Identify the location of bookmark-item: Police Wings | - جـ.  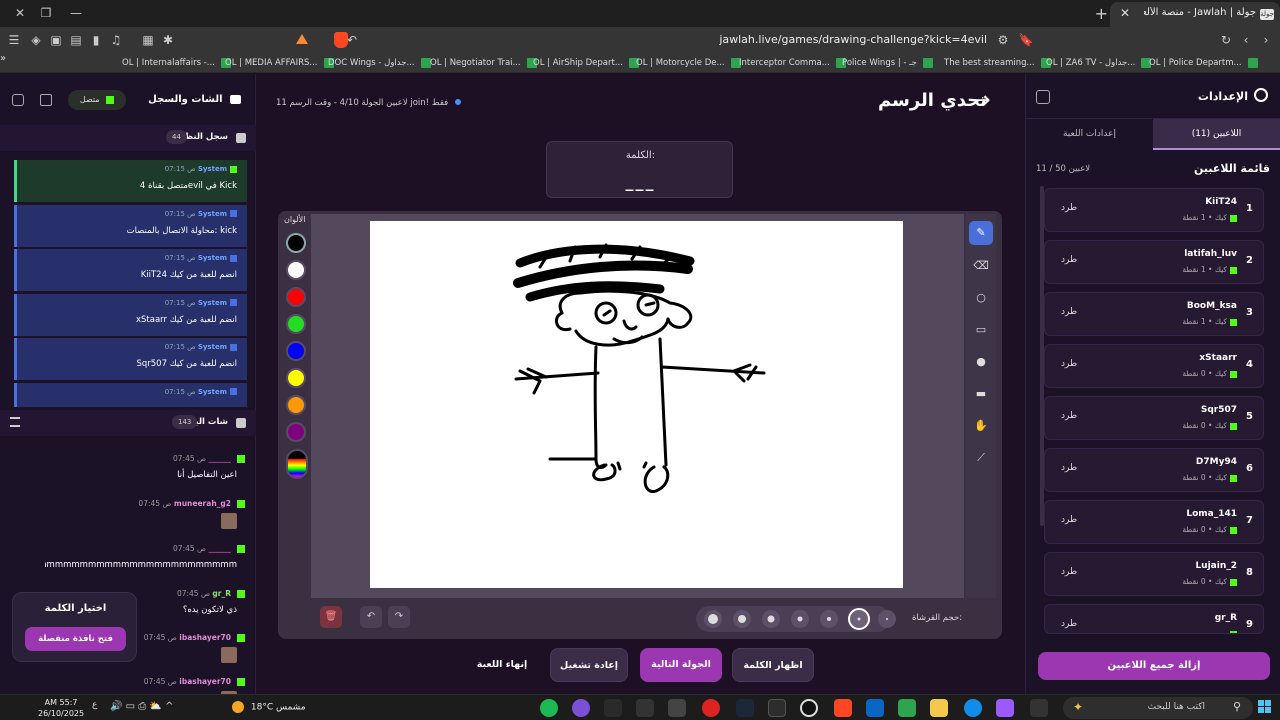
(887, 63).